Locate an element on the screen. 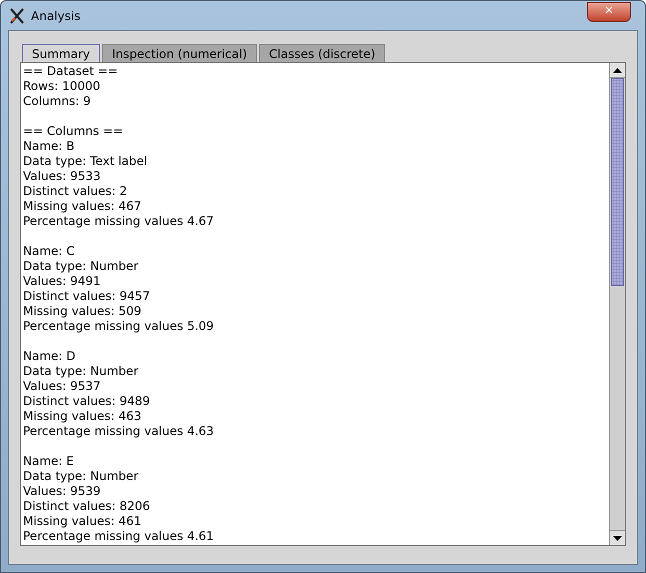 The image size is (646, 573). report-line: Values: 9491 is located at coordinates (62, 281).